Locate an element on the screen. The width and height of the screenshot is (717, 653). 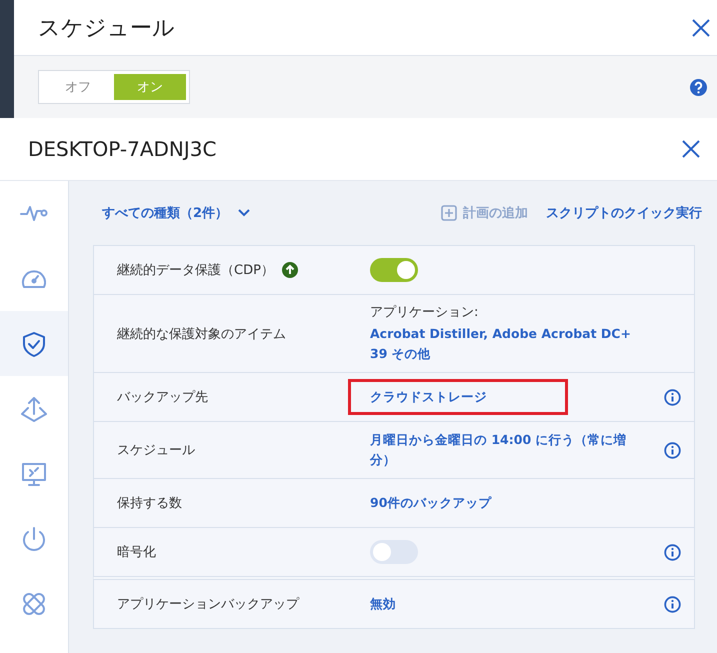
row-label: 保持する数 is located at coordinates (149, 503).